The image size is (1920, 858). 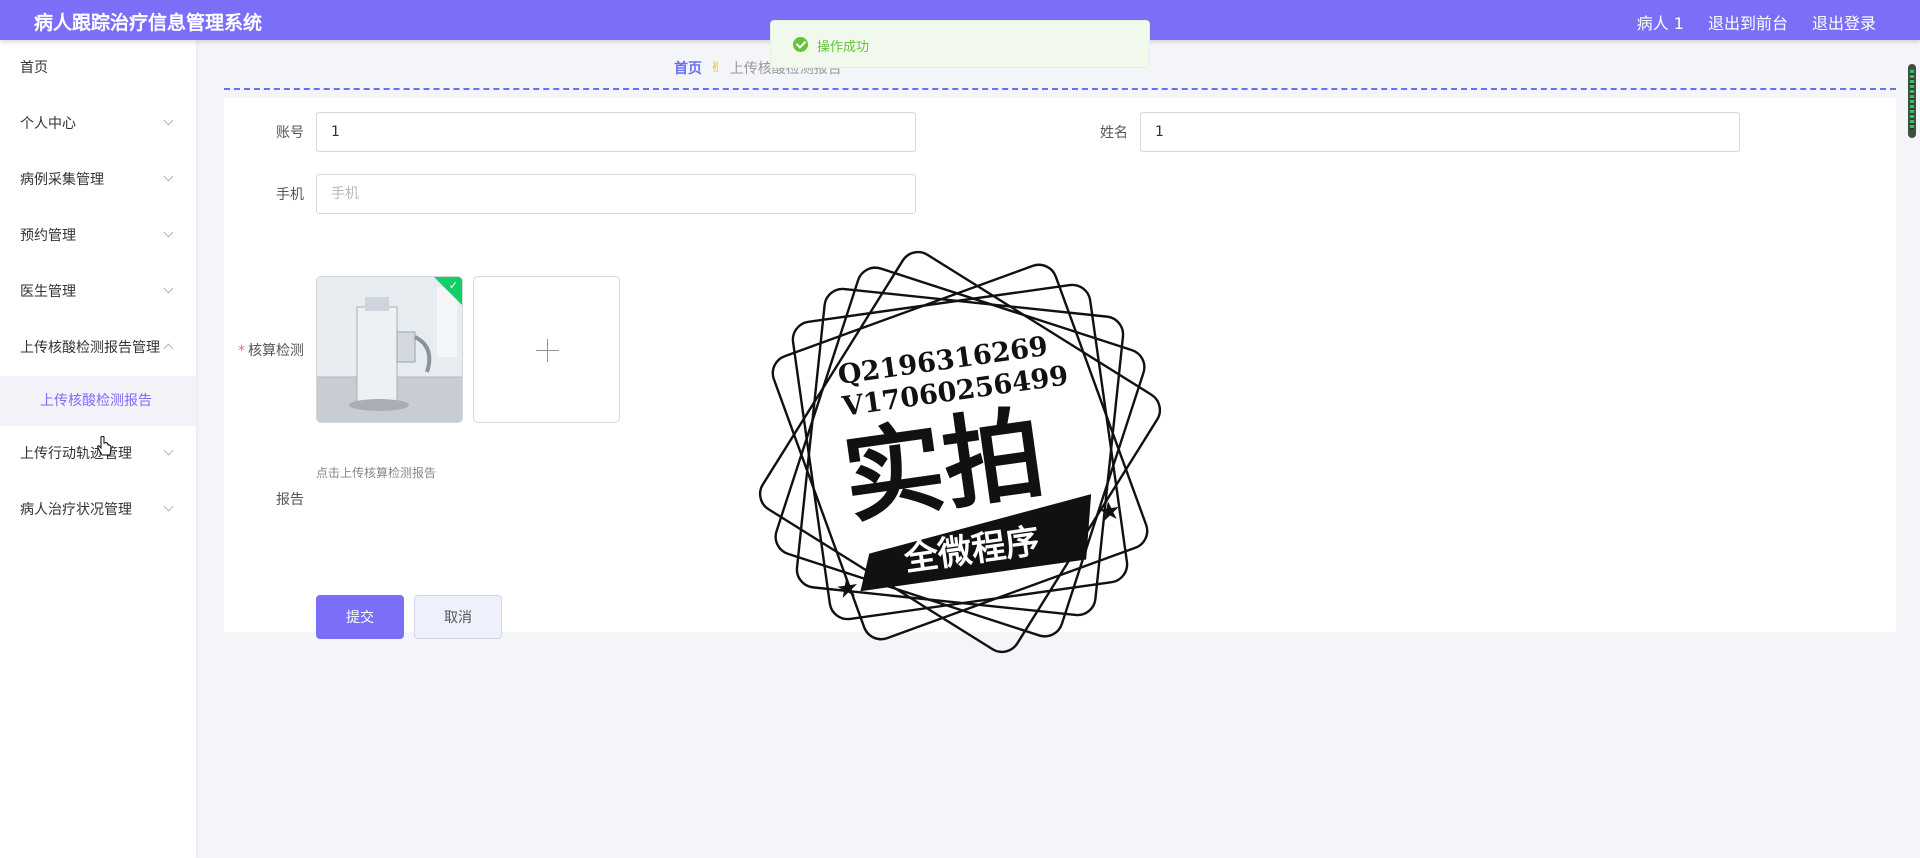 I want to click on nucleic-test-label: * 核算检测, so click(x=264, y=350).